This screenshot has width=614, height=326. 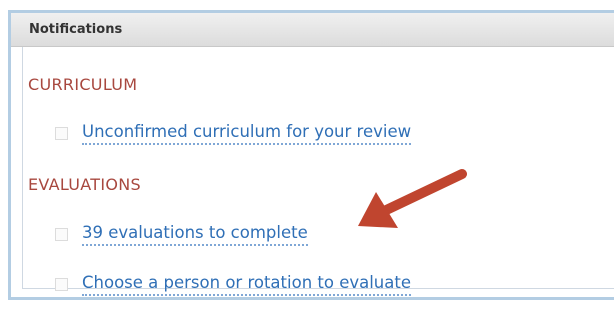 What do you see at coordinates (247, 133) in the screenshot?
I see `unconfirmed-curriculum-link: Unconfirmed curriculum for your review` at bounding box center [247, 133].